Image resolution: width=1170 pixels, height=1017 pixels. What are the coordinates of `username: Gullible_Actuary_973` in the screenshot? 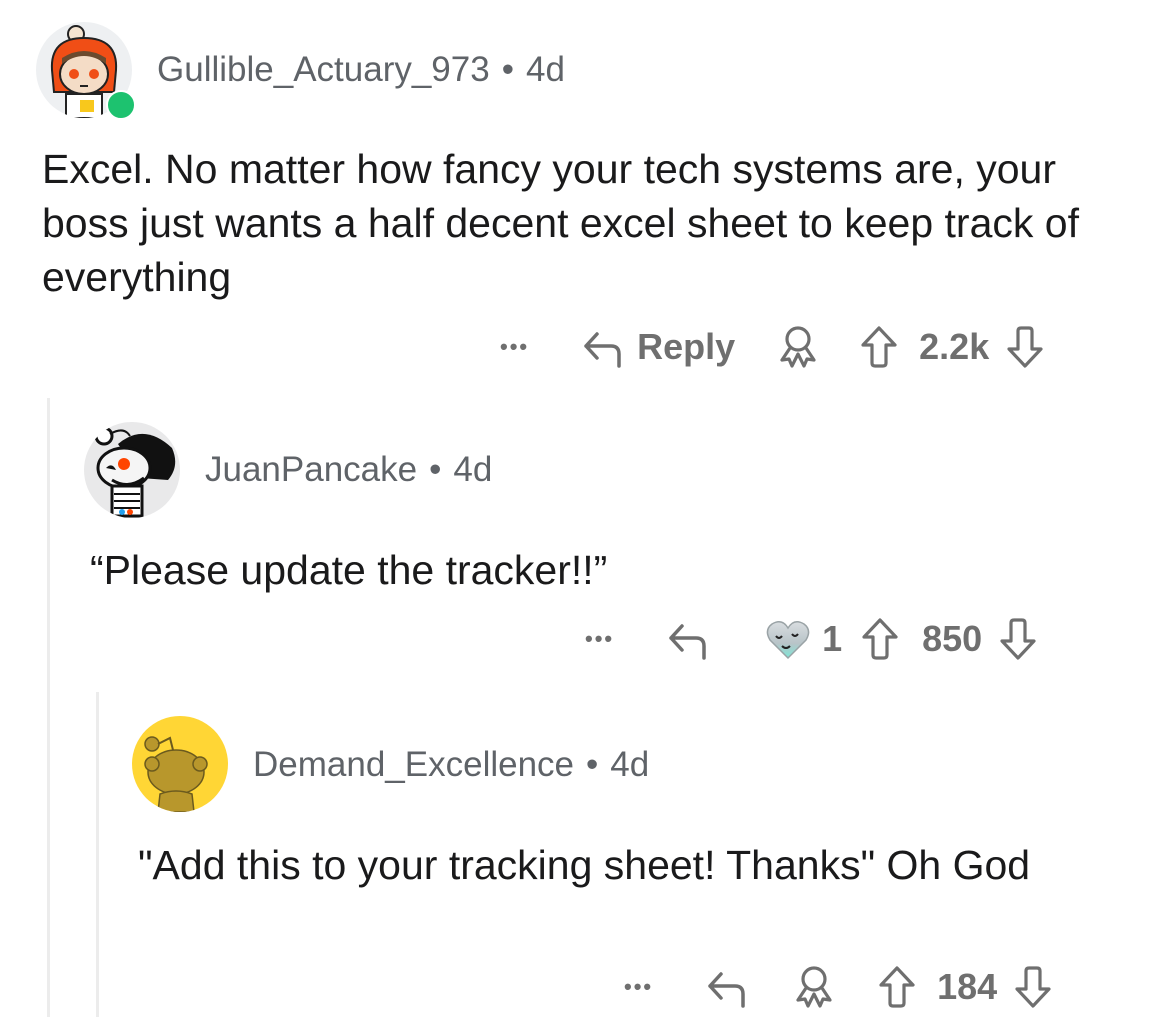 It's located at (323, 69).